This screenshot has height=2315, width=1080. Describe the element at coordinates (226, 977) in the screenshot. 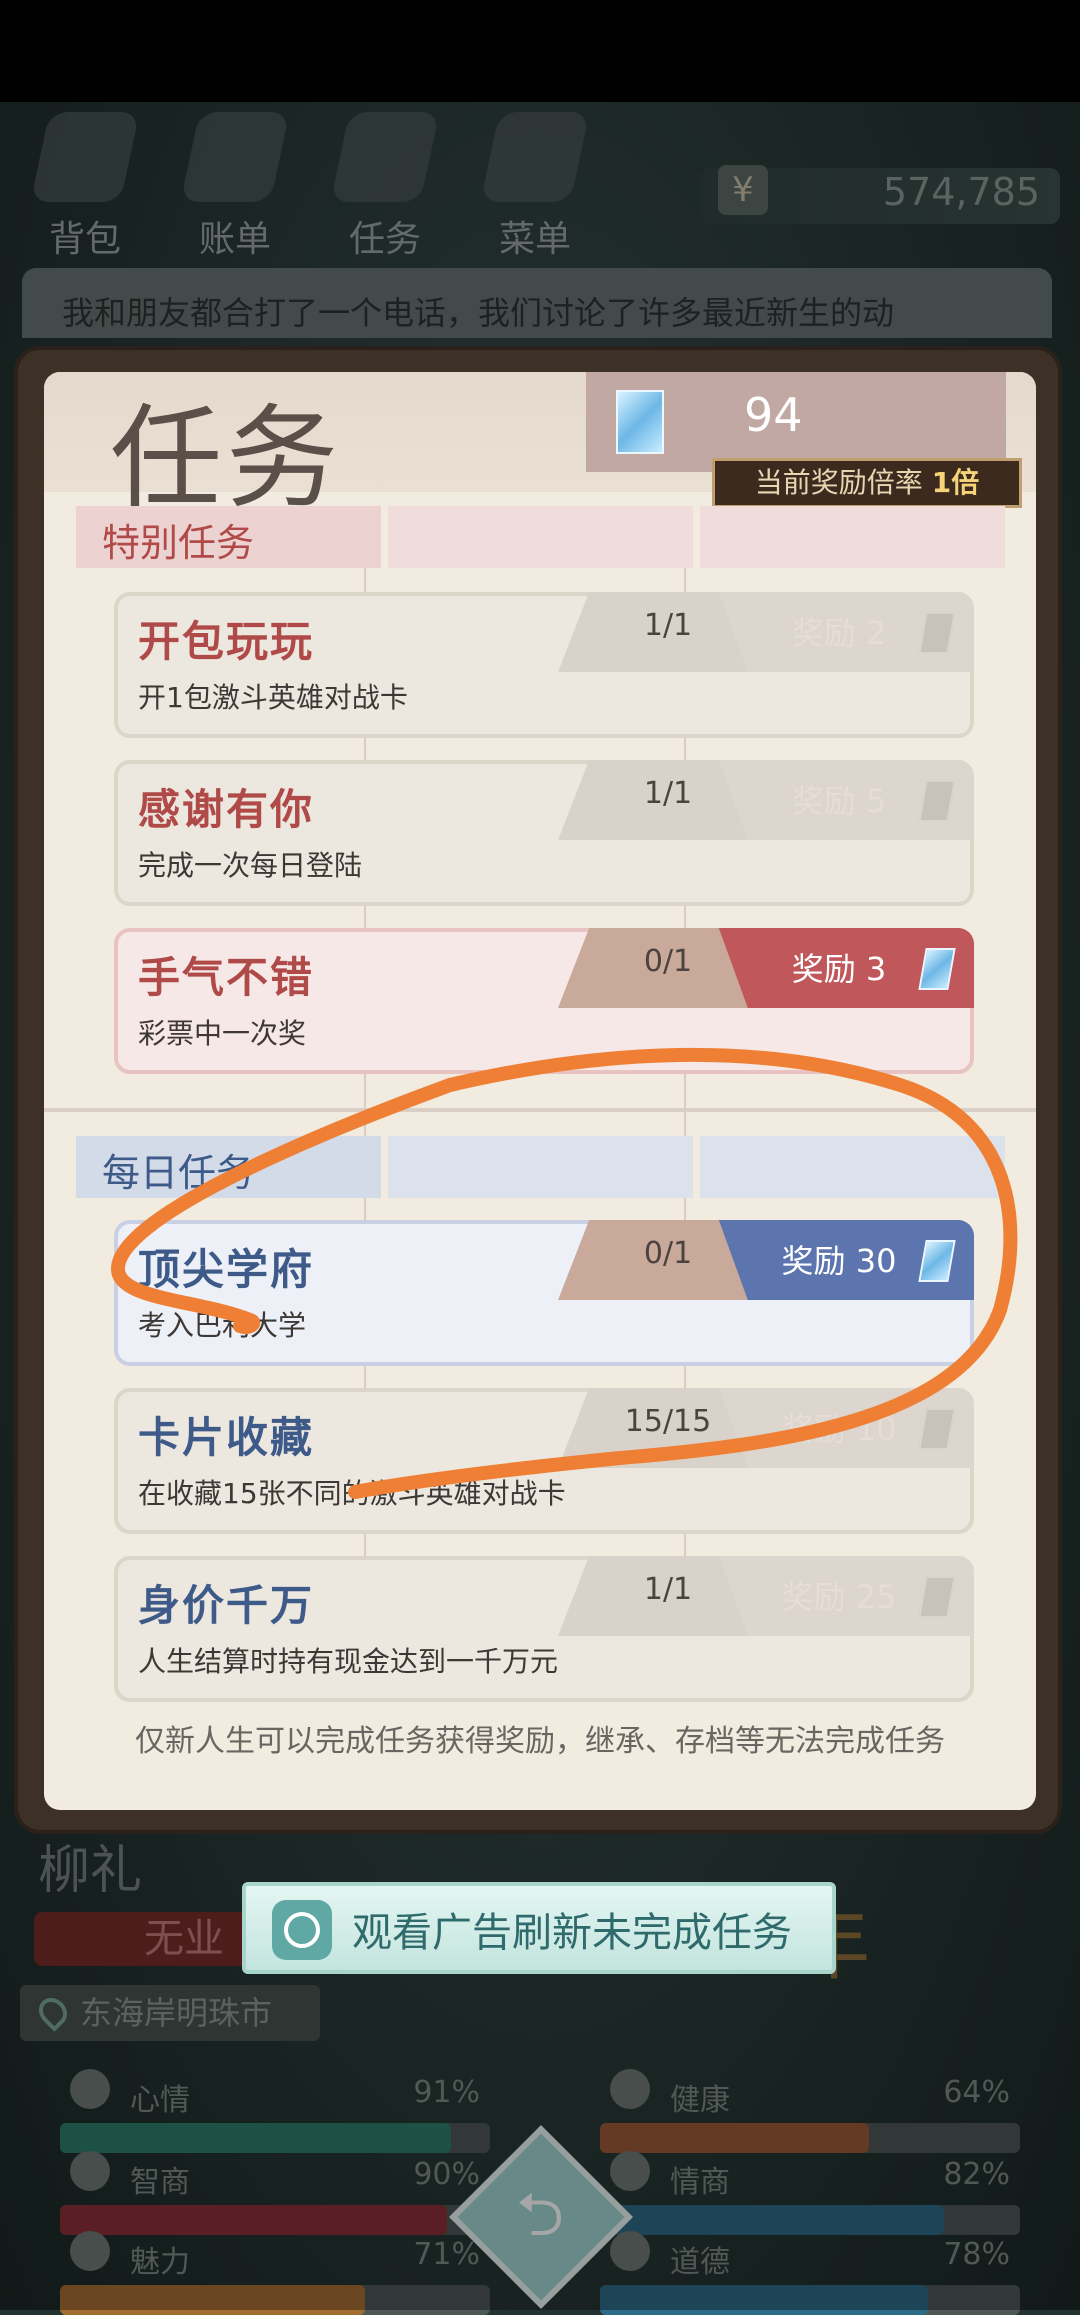

I see `task-name: 手气不错` at that location.